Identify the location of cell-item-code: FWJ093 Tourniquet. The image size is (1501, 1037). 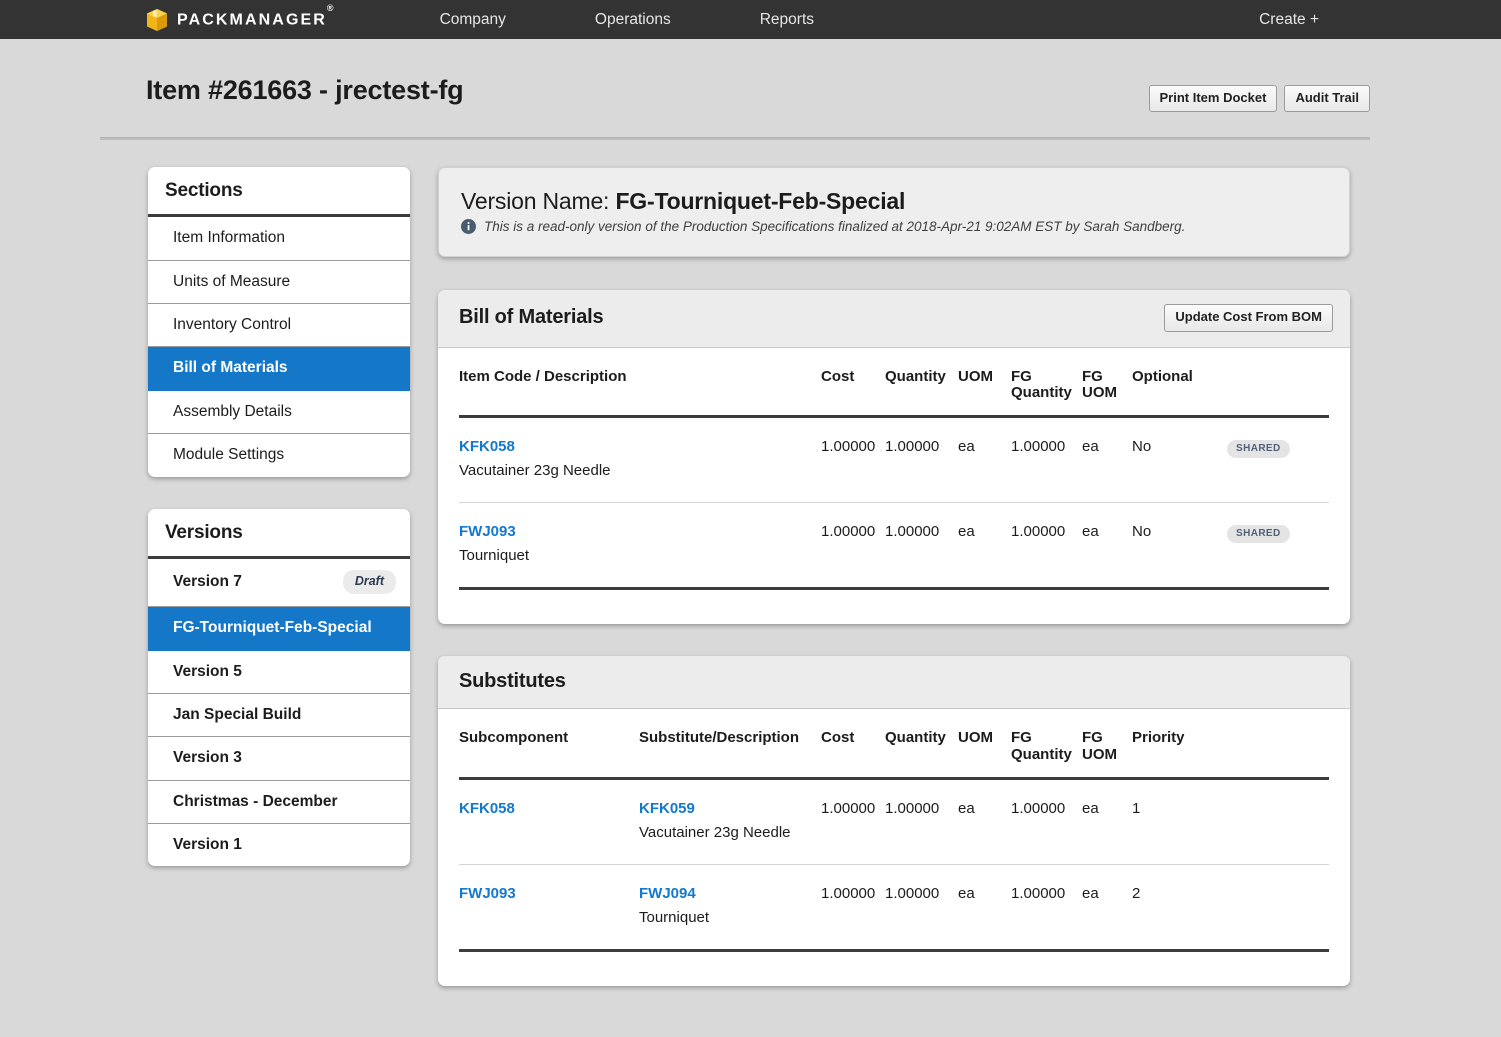
(640, 546).